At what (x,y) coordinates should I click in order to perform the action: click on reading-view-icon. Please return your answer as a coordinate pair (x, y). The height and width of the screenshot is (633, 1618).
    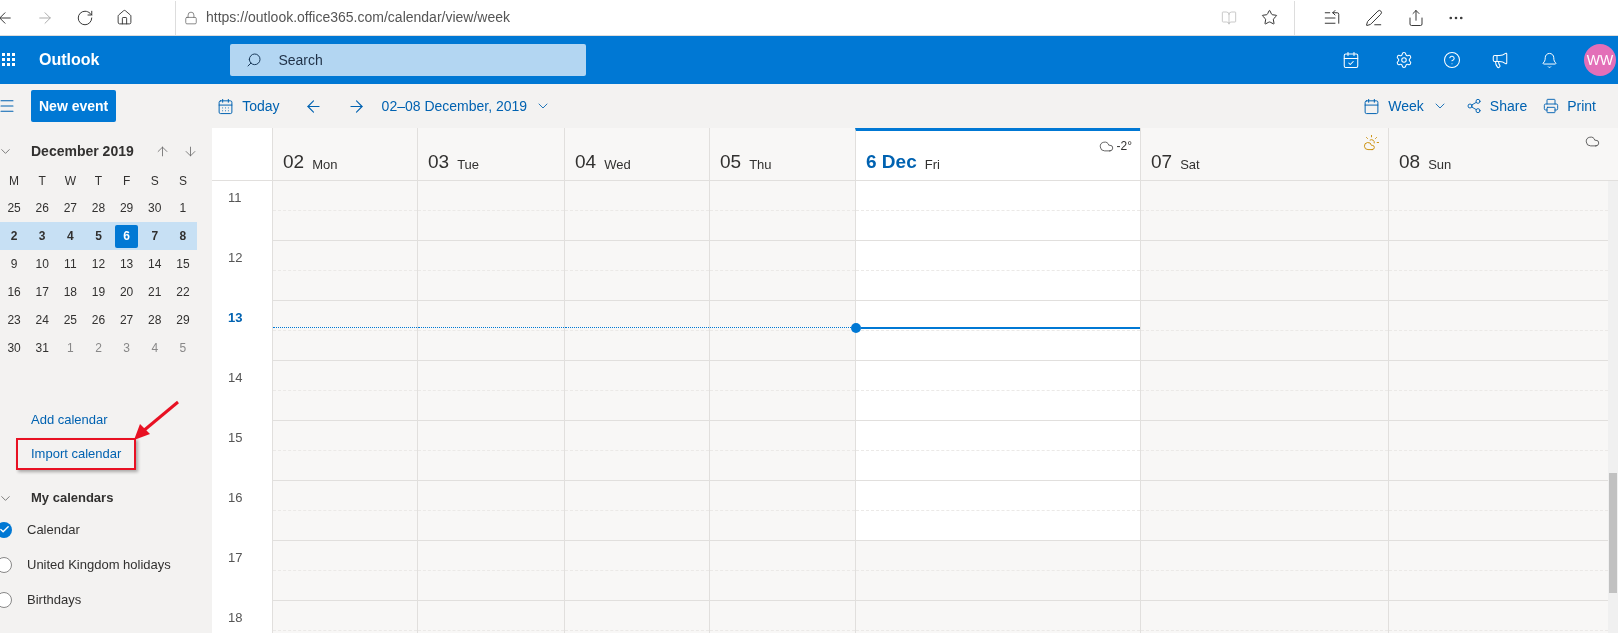
    Looking at the image, I should click on (1229, 17).